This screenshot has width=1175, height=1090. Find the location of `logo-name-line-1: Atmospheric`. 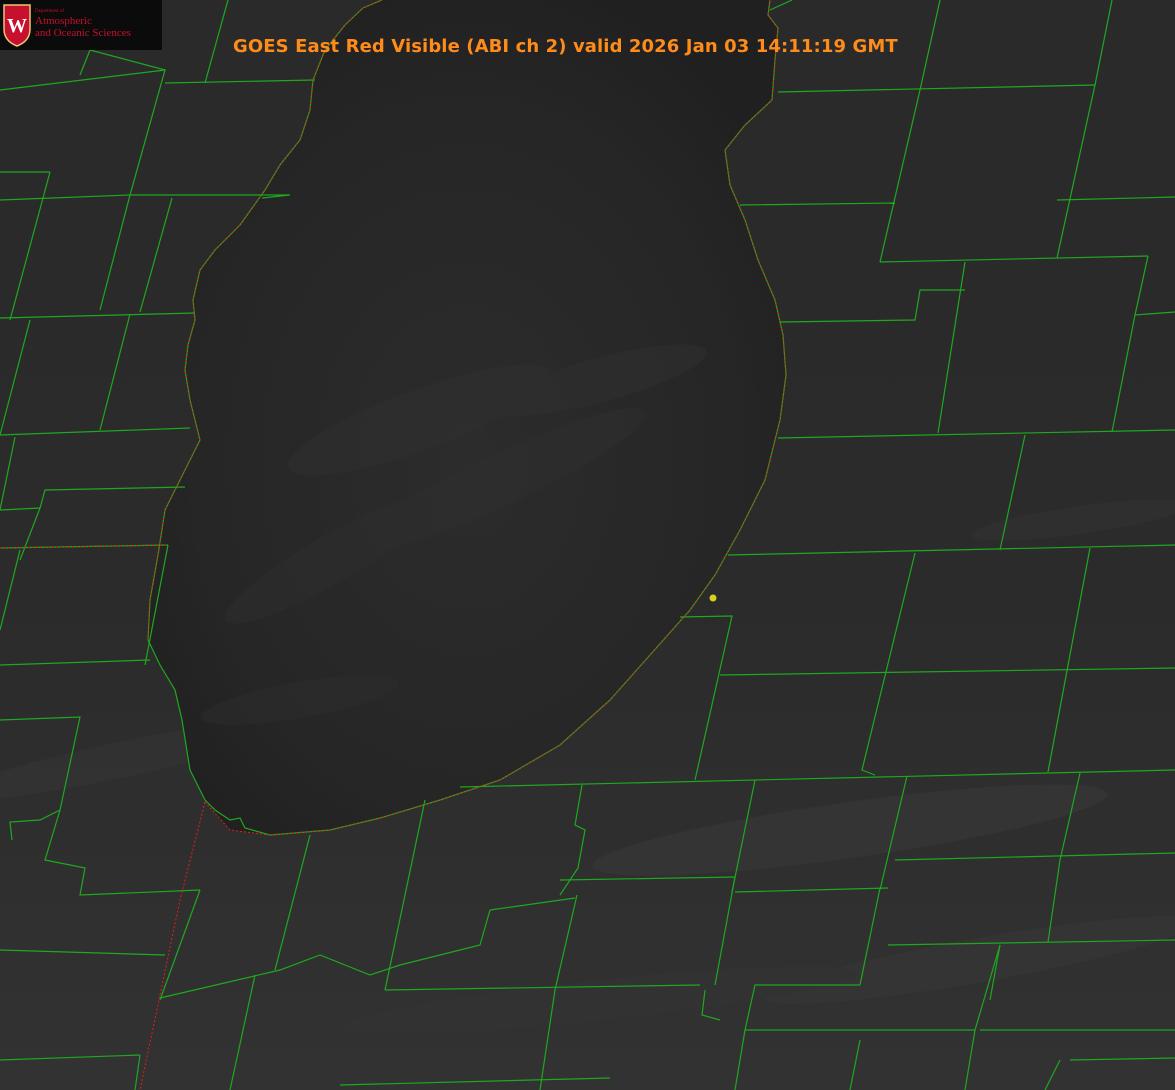

logo-name-line-1: Atmospheric is located at coordinates (63, 21).